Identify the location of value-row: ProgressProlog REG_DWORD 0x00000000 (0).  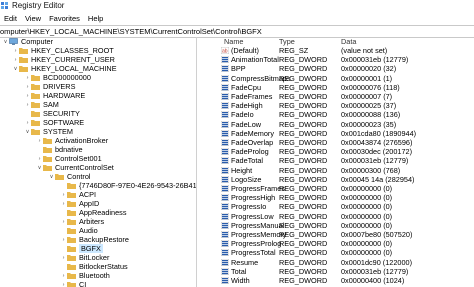
(335, 243).